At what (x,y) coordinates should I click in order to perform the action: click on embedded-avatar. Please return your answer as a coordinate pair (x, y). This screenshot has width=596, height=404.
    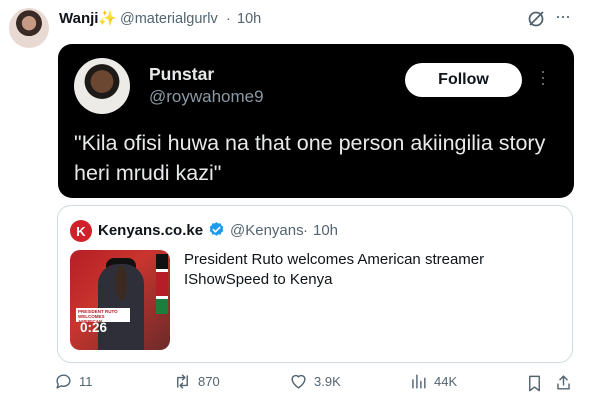
    Looking at the image, I should click on (102, 86).